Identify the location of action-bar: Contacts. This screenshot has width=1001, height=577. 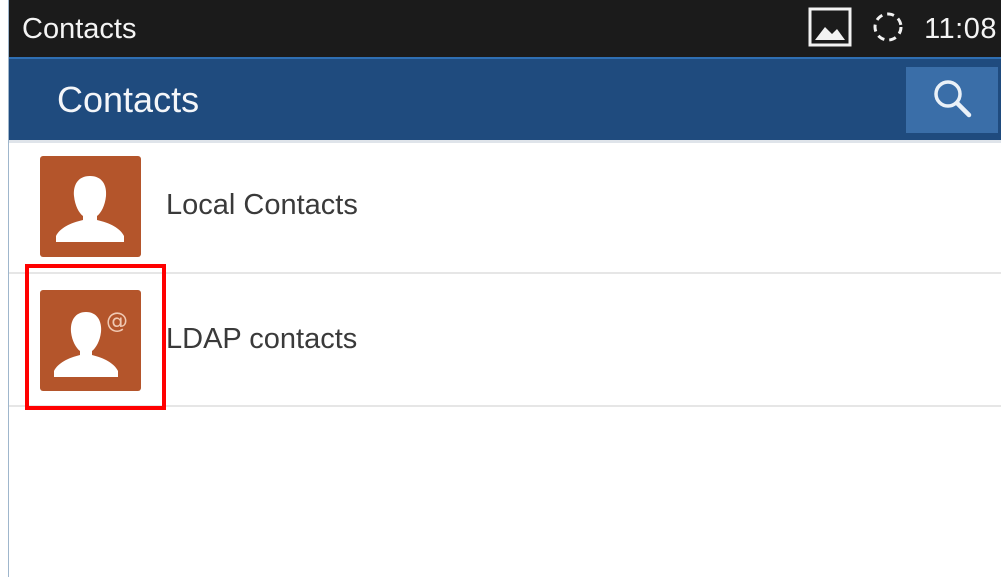
(505, 98).